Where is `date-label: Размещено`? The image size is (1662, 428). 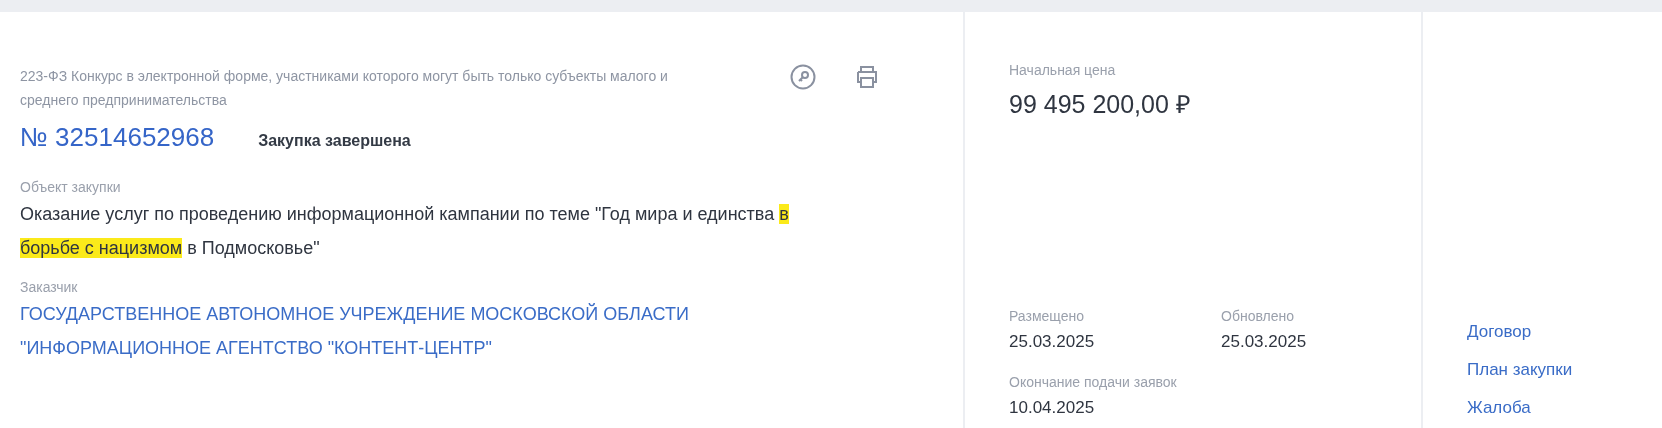
date-label: Размещено is located at coordinates (1047, 316).